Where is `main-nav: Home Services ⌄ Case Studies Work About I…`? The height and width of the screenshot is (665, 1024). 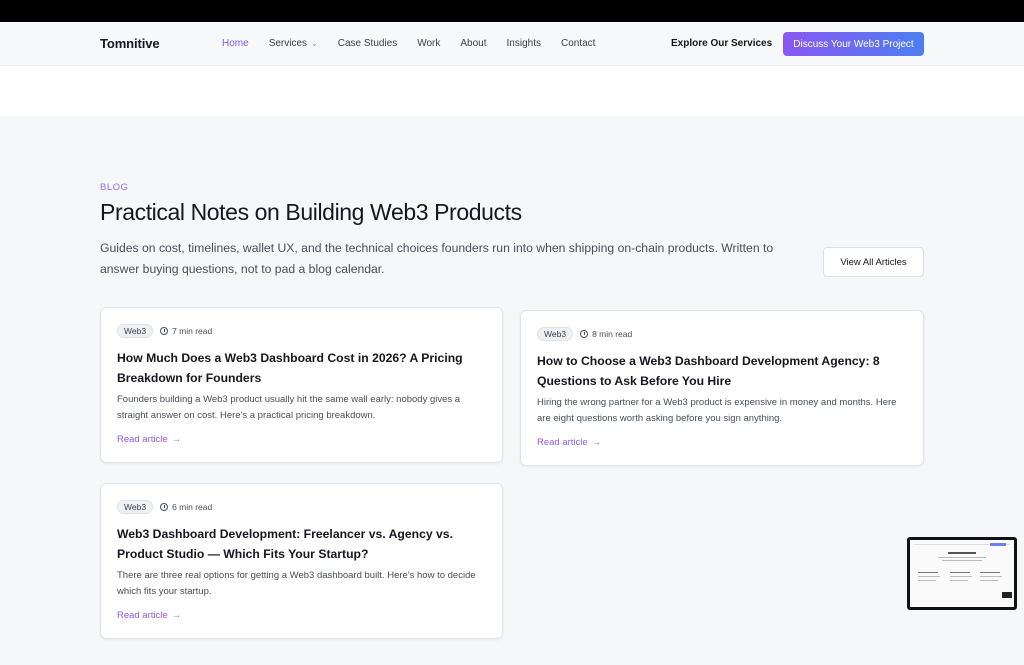 main-nav: Home Services ⌄ Case Studies Work About I… is located at coordinates (418, 43).